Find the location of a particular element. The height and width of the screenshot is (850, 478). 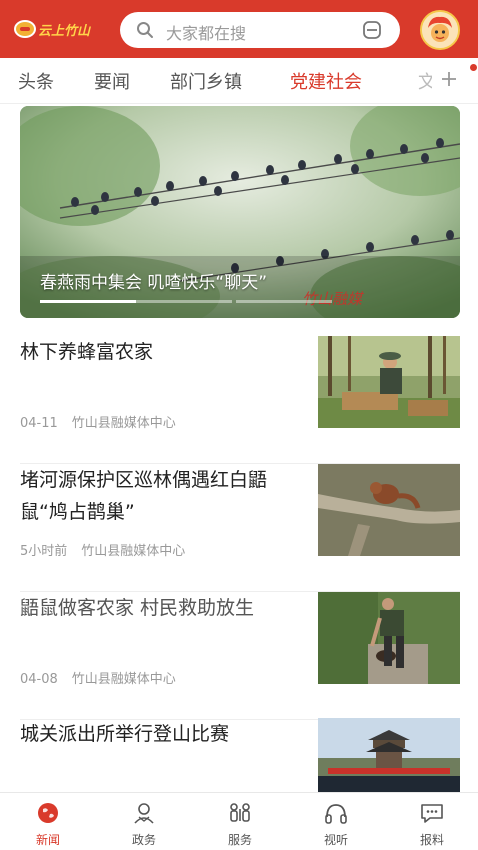

bottom-navigation: 新闻 政务 服务 视听 报料 is located at coordinates (239, 821).